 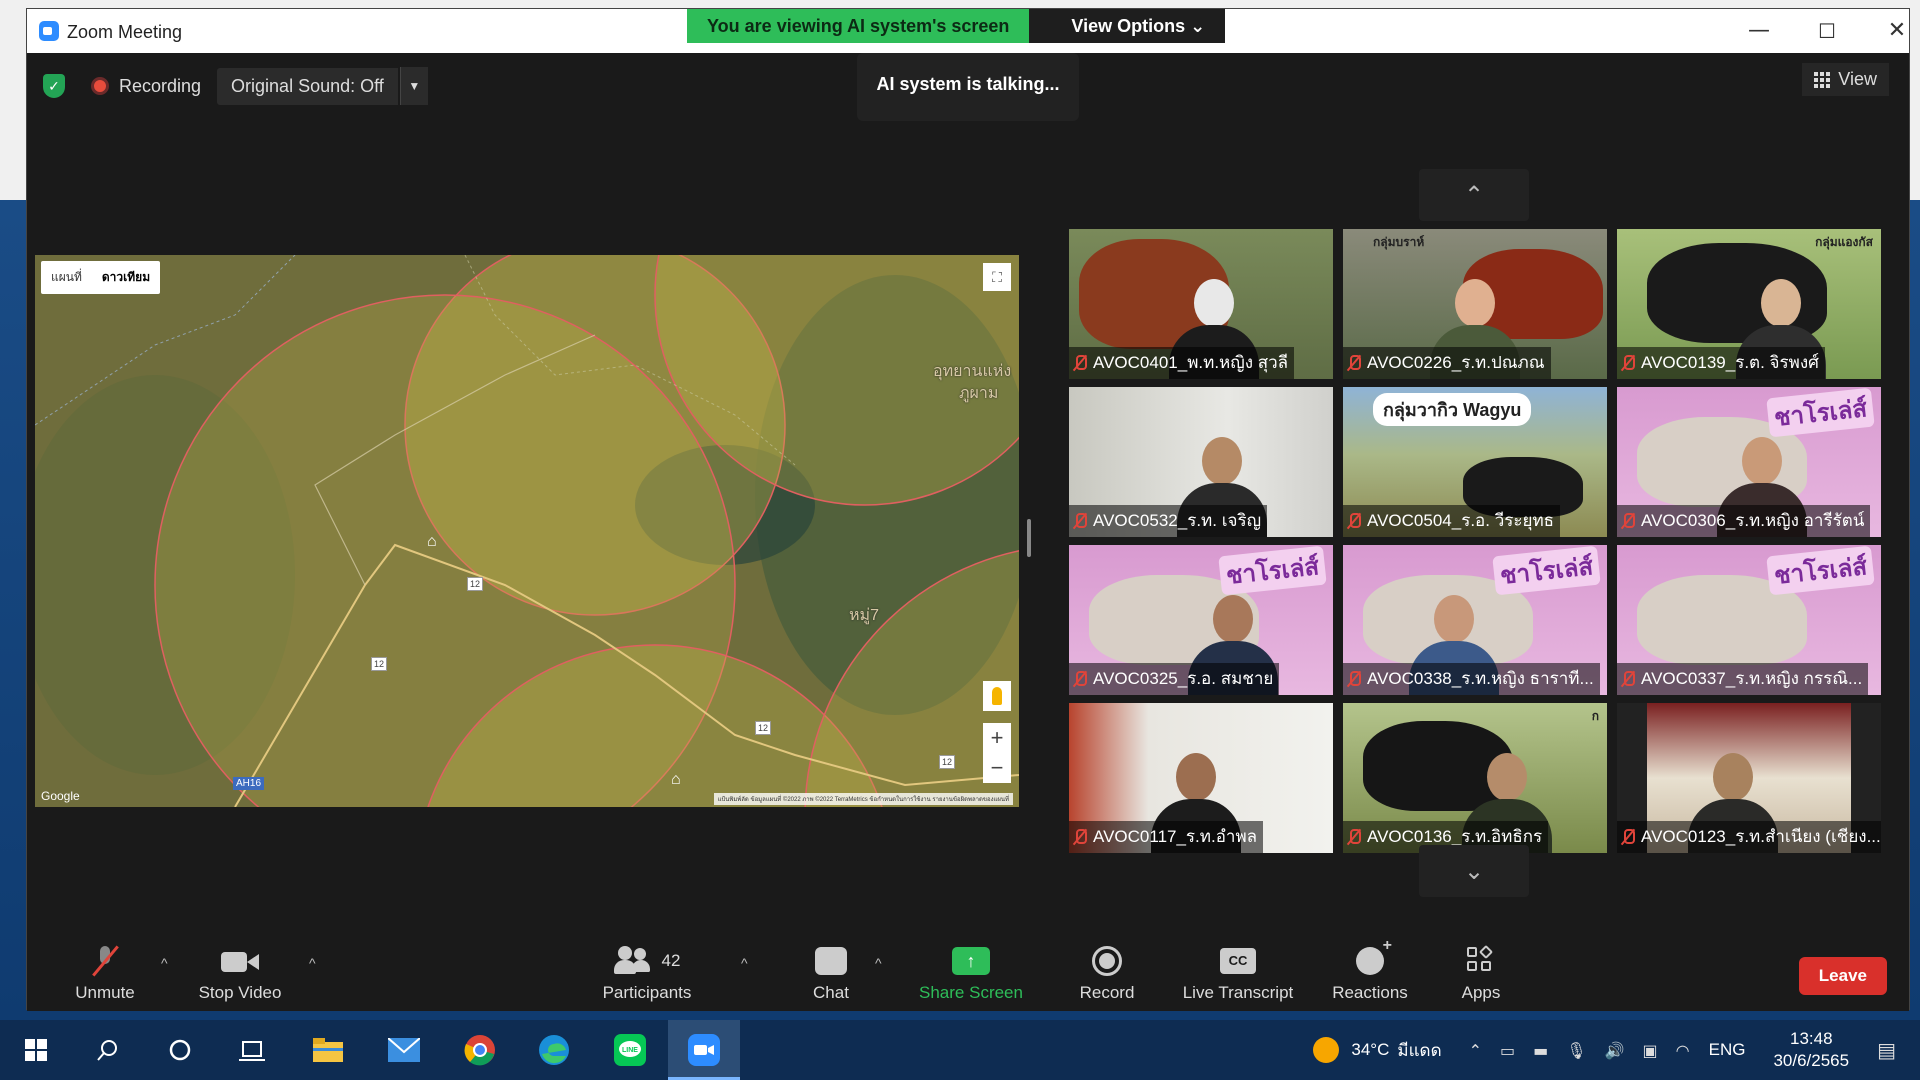 What do you see at coordinates (1127, 26) in the screenshot?
I see `view-options-button: View Options ⌄` at bounding box center [1127, 26].